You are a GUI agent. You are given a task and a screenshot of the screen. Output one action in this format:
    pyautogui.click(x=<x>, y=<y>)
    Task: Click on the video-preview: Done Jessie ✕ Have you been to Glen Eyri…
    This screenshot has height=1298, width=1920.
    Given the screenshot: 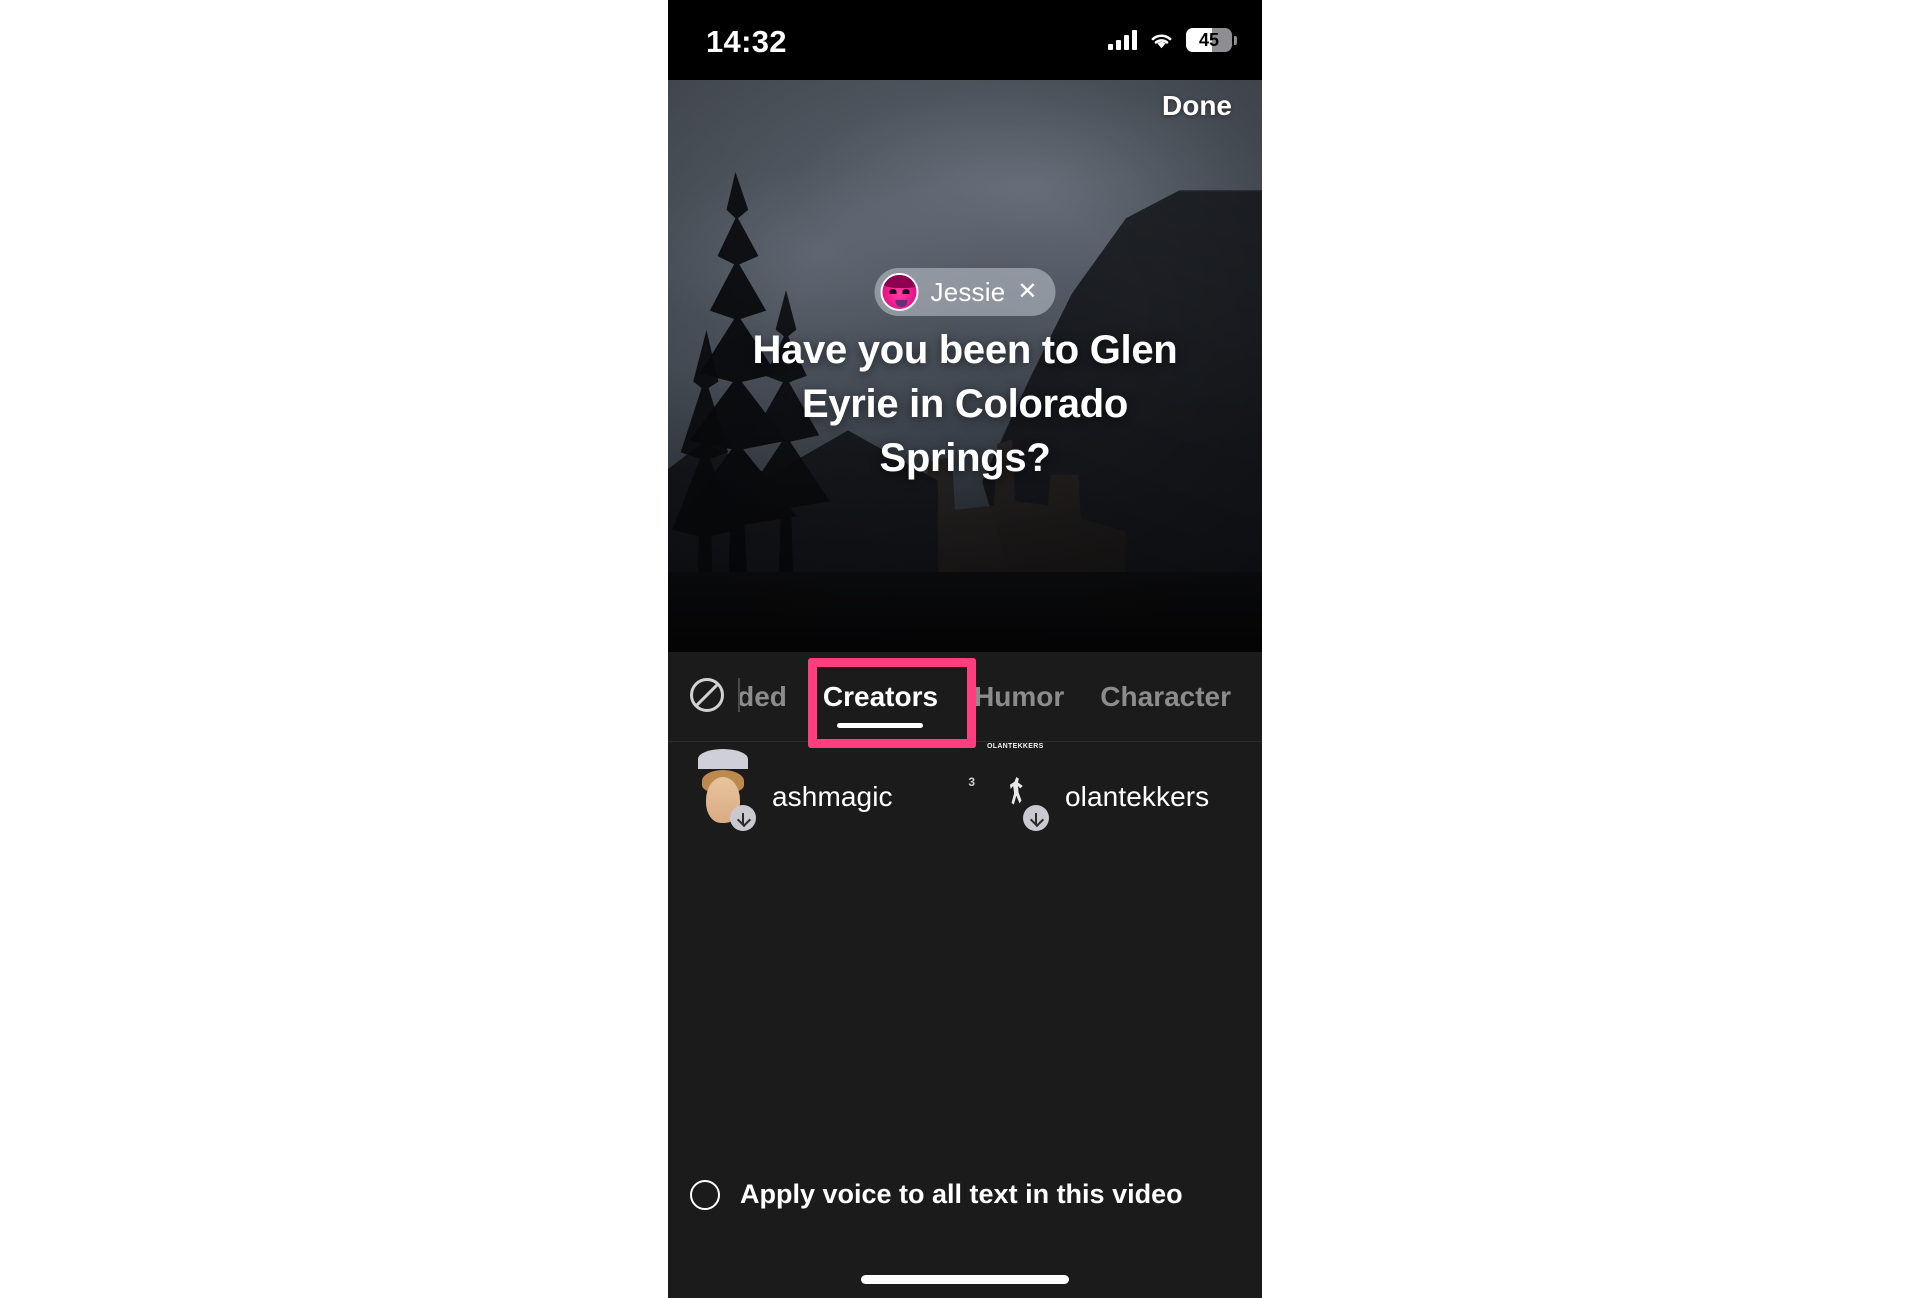 What is the action you would take?
    pyautogui.click(x=965, y=366)
    